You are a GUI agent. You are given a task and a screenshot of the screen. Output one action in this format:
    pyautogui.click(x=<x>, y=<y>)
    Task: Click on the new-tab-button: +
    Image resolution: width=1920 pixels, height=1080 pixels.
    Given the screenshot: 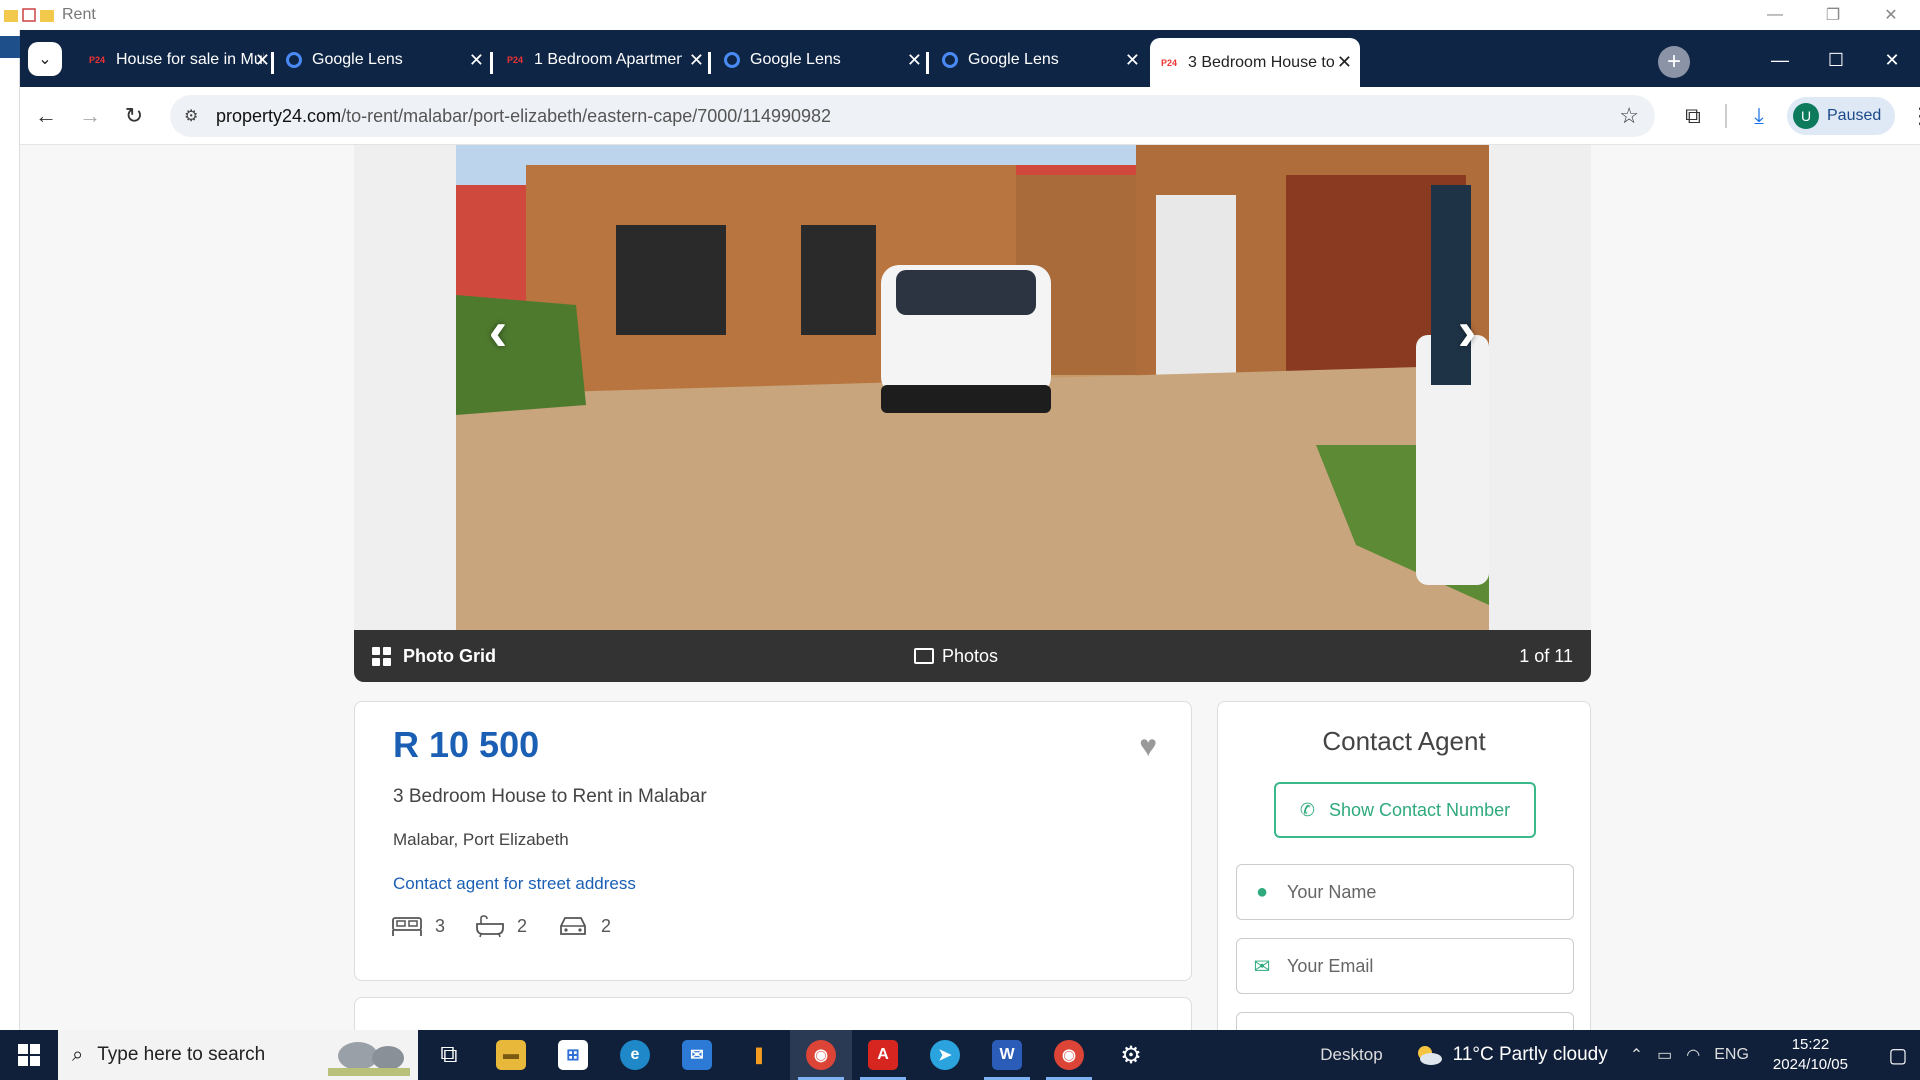 What is the action you would take?
    pyautogui.click(x=1674, y=62)
    